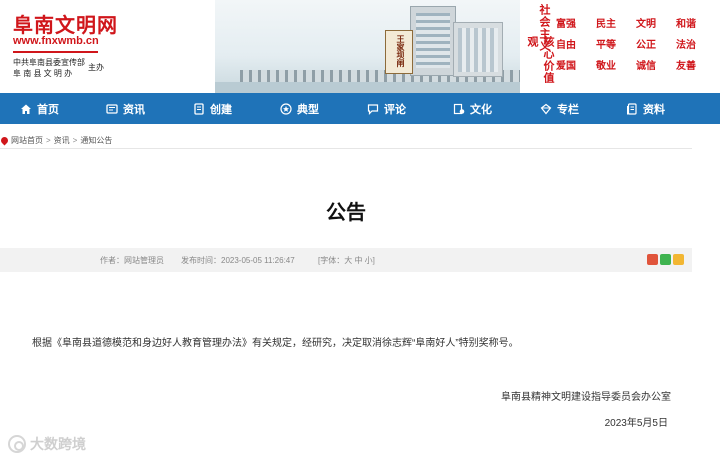  What do you see at coordinates (308, 109) in the screenshot?
I see `nav-label: 典型` at bounding box center [308, 109].